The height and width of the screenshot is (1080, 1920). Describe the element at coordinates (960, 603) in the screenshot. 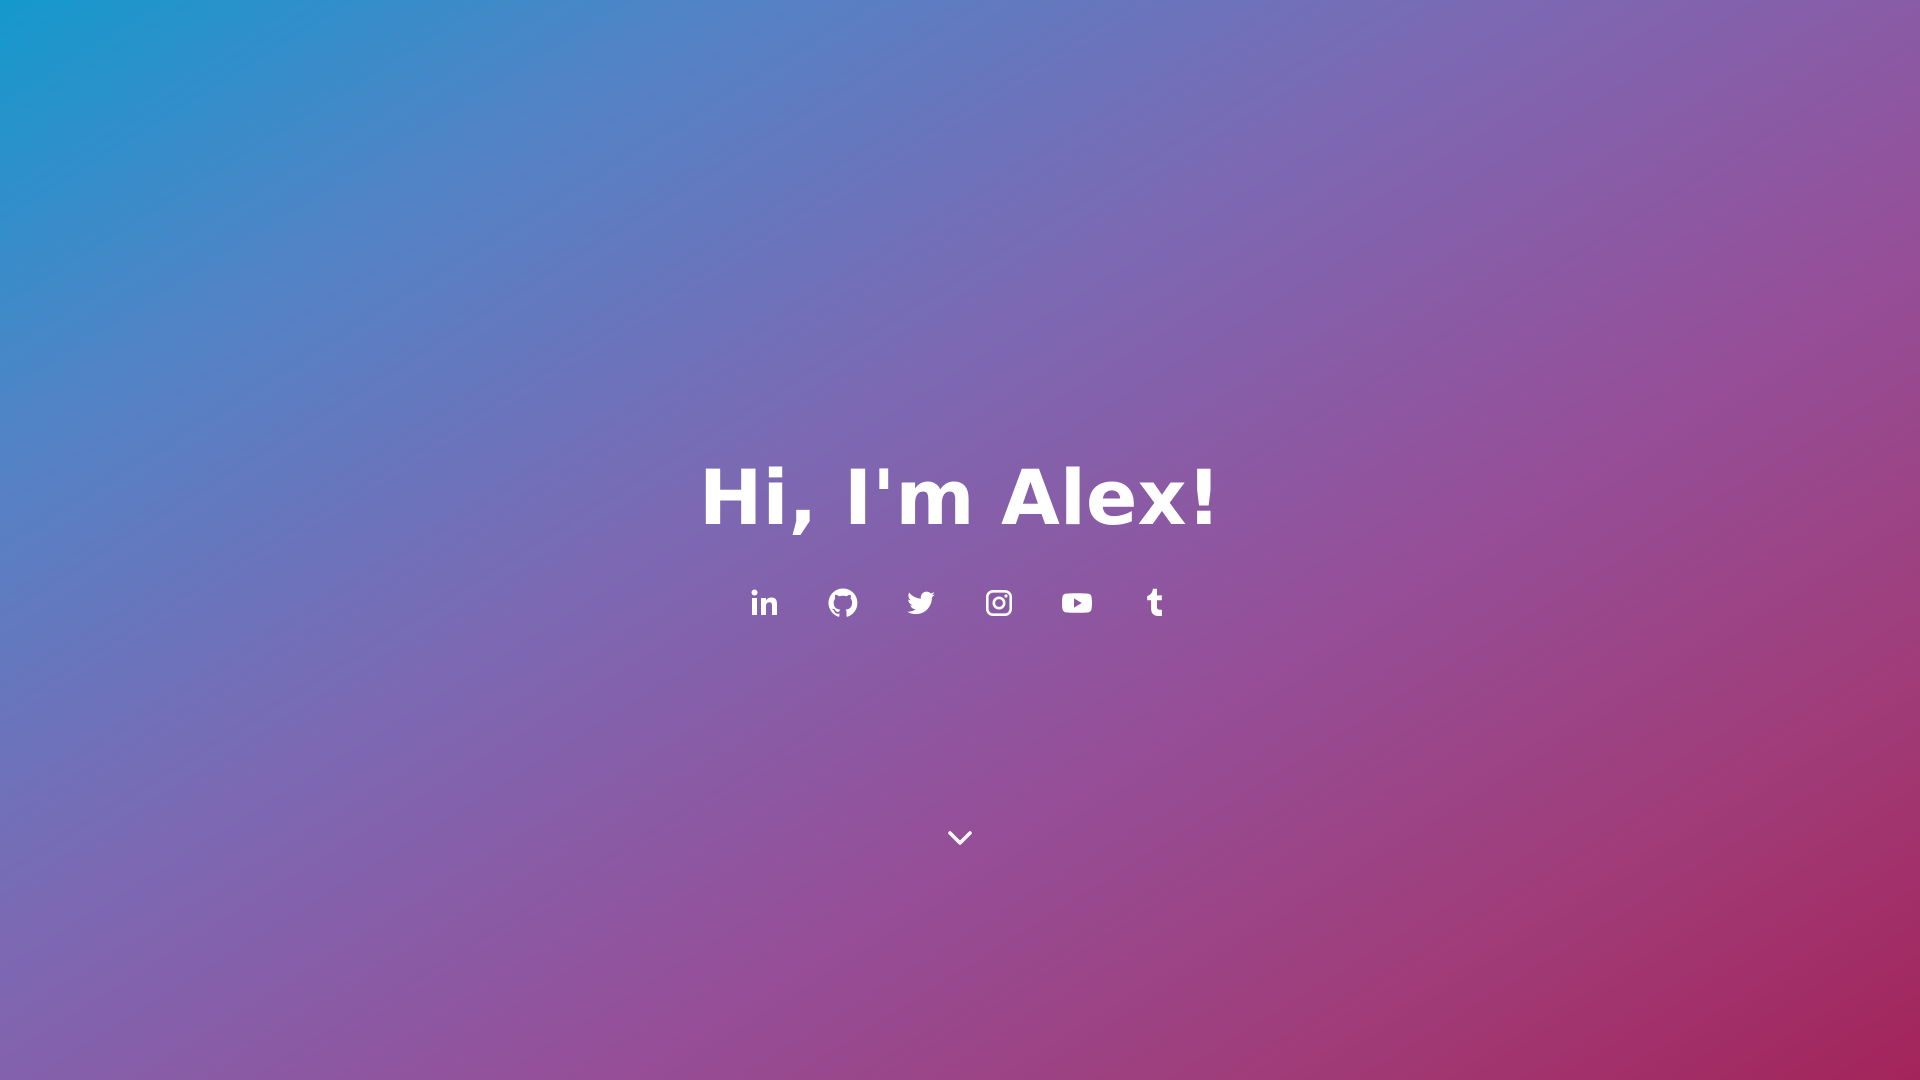

I see `social-links` at that location.